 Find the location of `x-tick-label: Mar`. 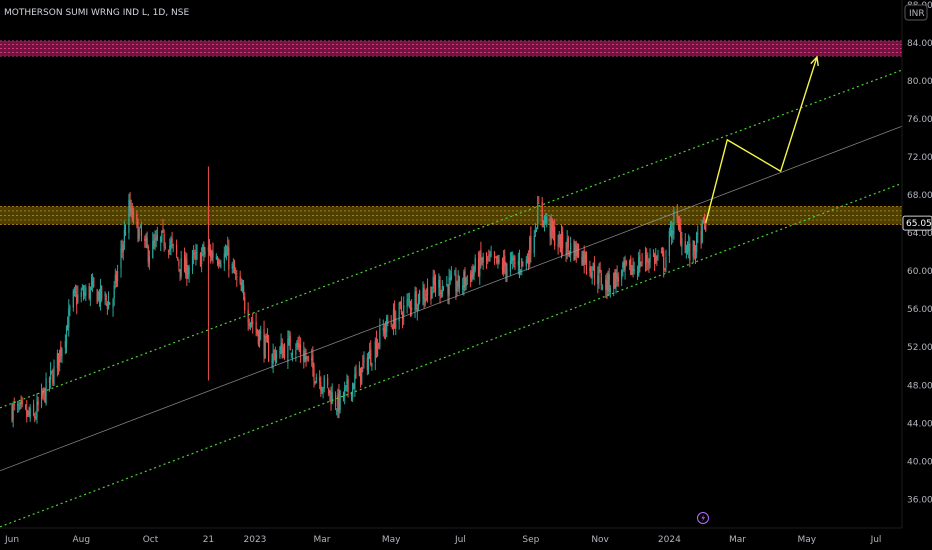

x-tick-label: Mar is located at coordinates (321, 540).